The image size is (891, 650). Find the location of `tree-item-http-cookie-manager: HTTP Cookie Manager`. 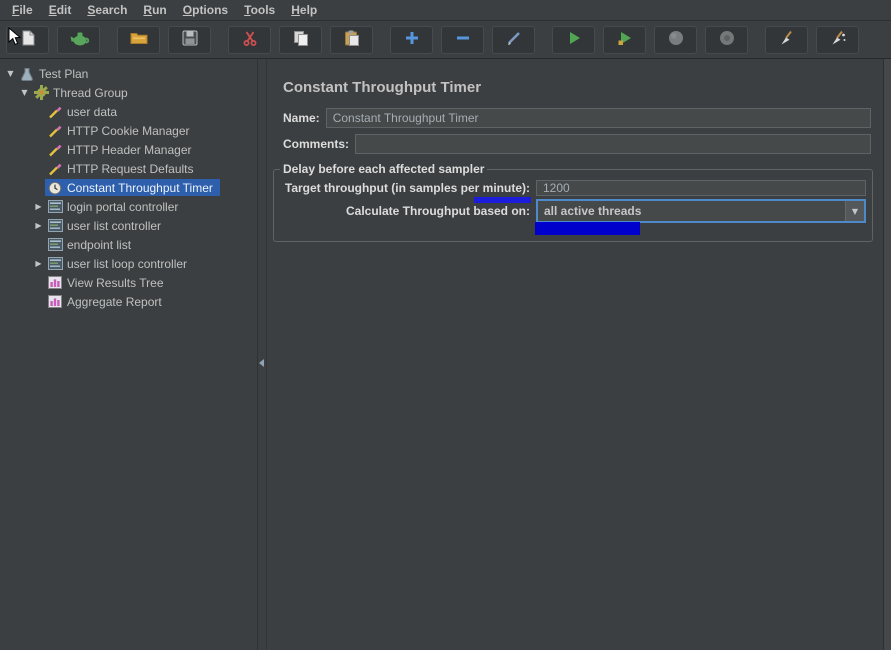

tree-item-http-cookie-manager: HTTP Cookie Manager is located at coordinates (128, 130).